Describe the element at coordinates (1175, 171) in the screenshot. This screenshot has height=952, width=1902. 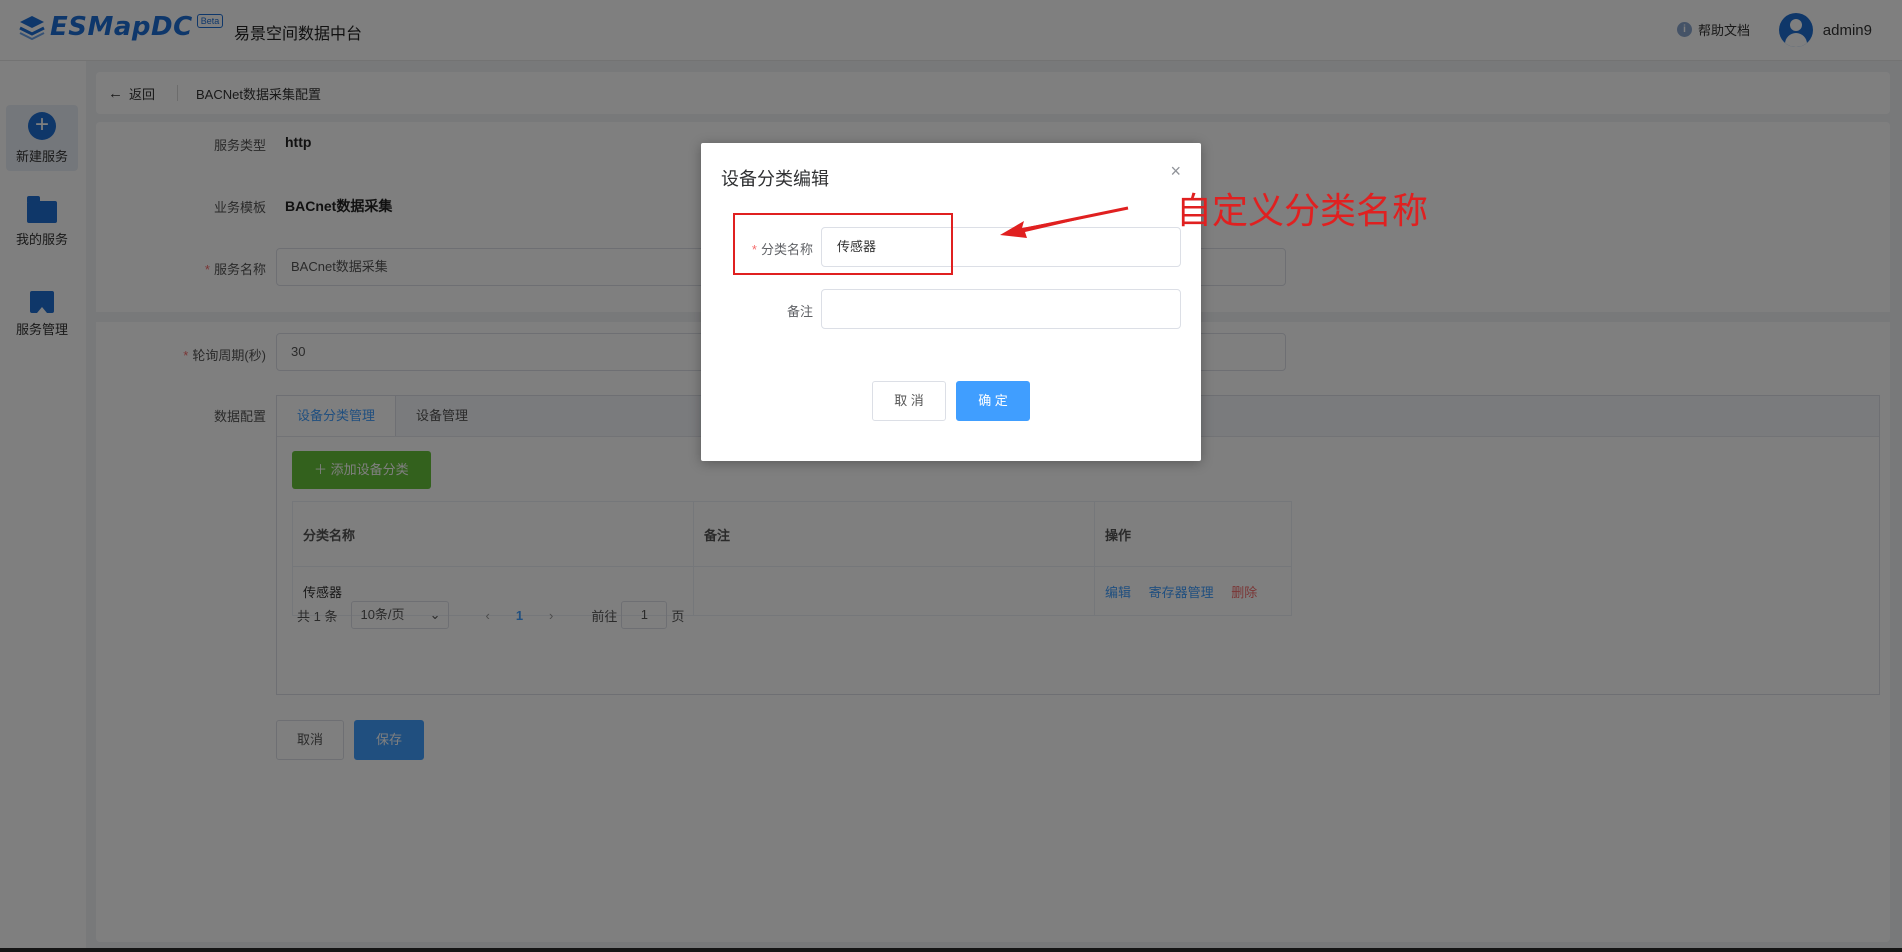
I see `close-icon: ×` at that location.